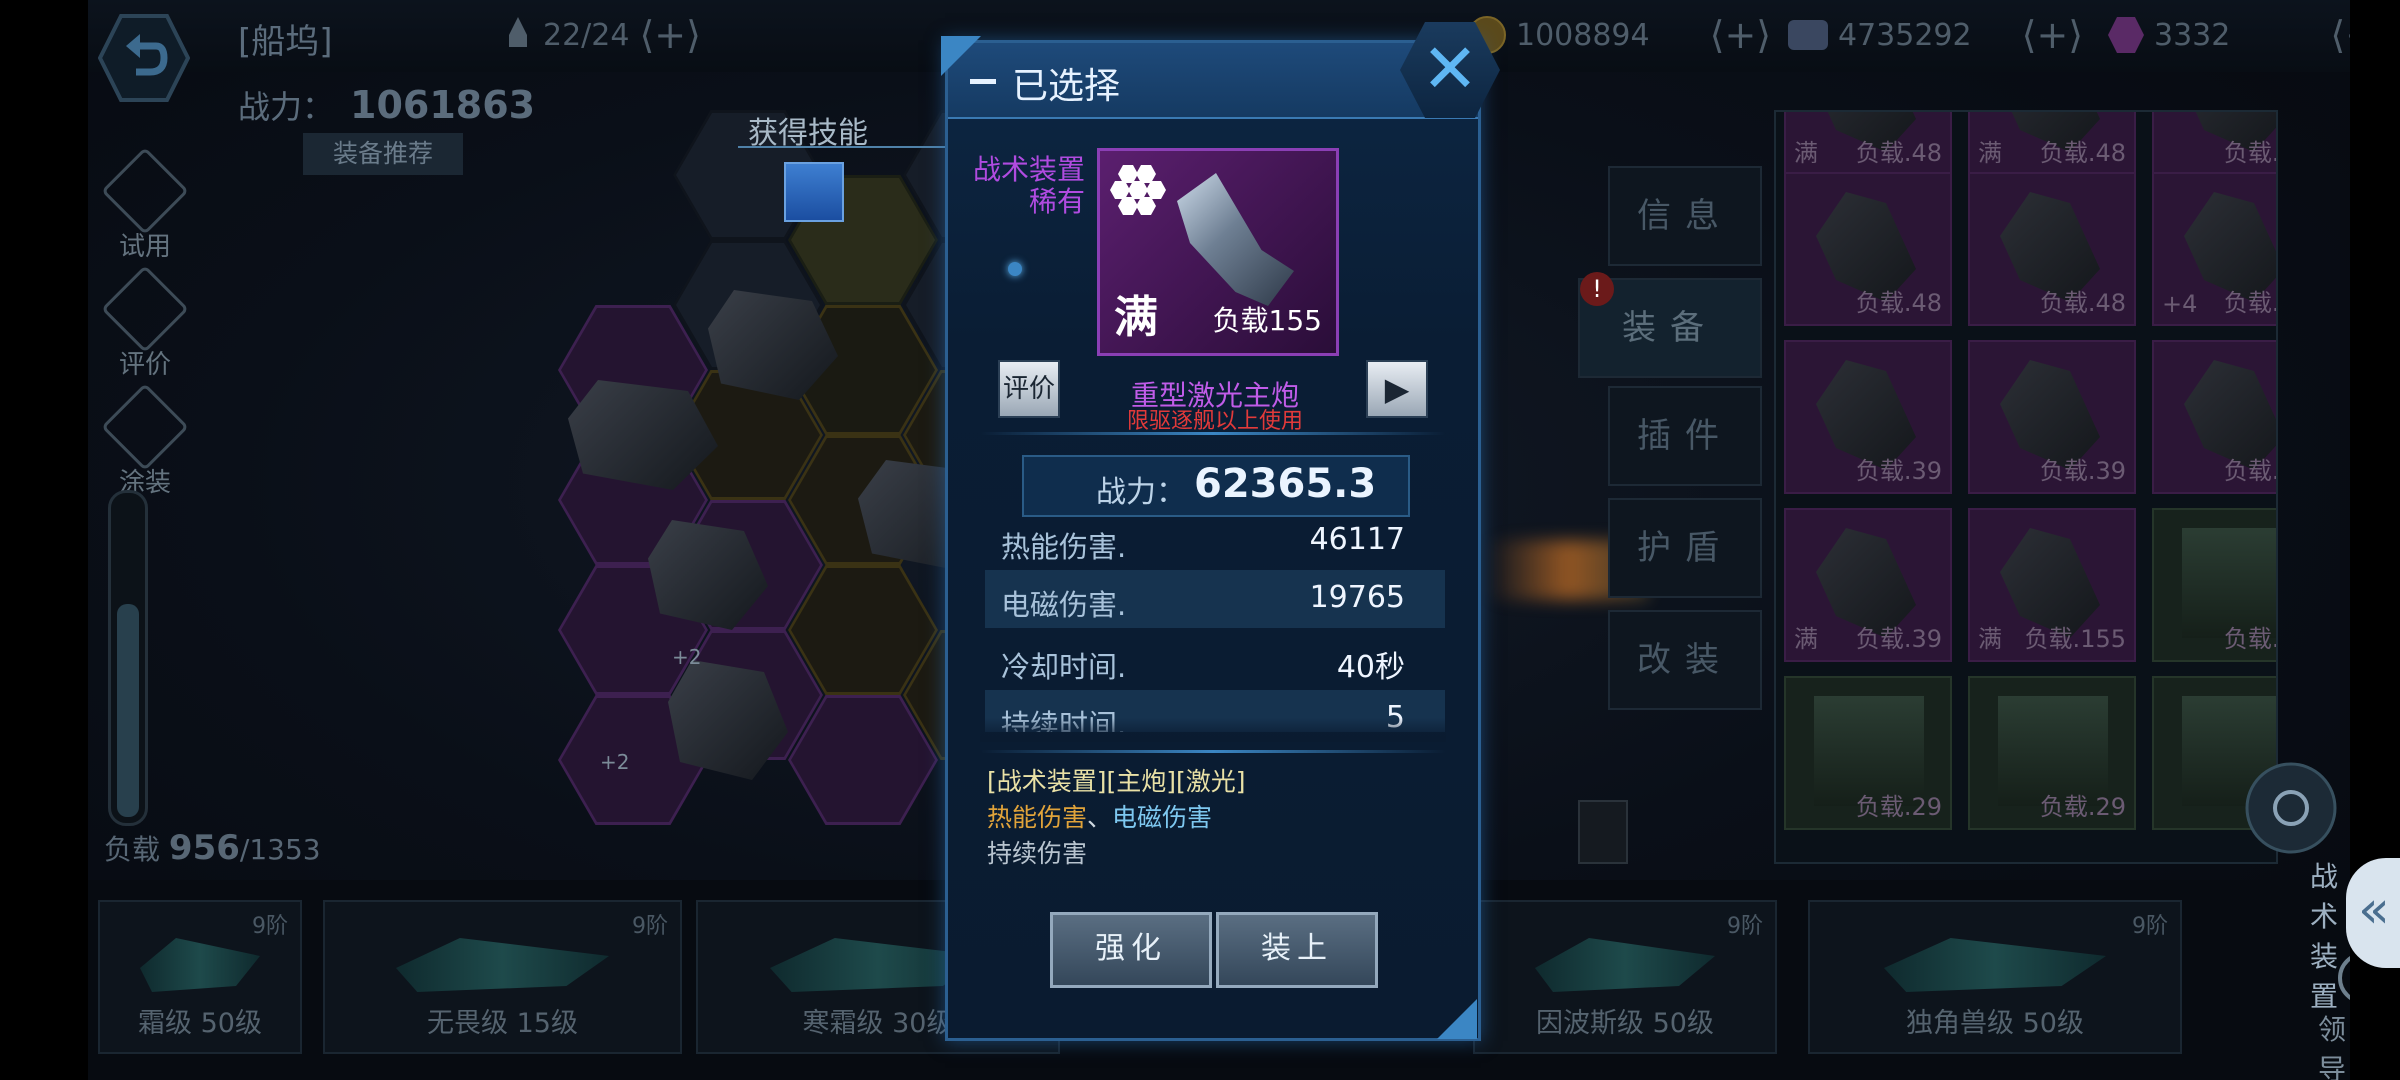 This screenshot has width=2400, height=1080. Describe the element at coordinates (518, 32) in the screenshot. I see `rocket-icon` at that location.